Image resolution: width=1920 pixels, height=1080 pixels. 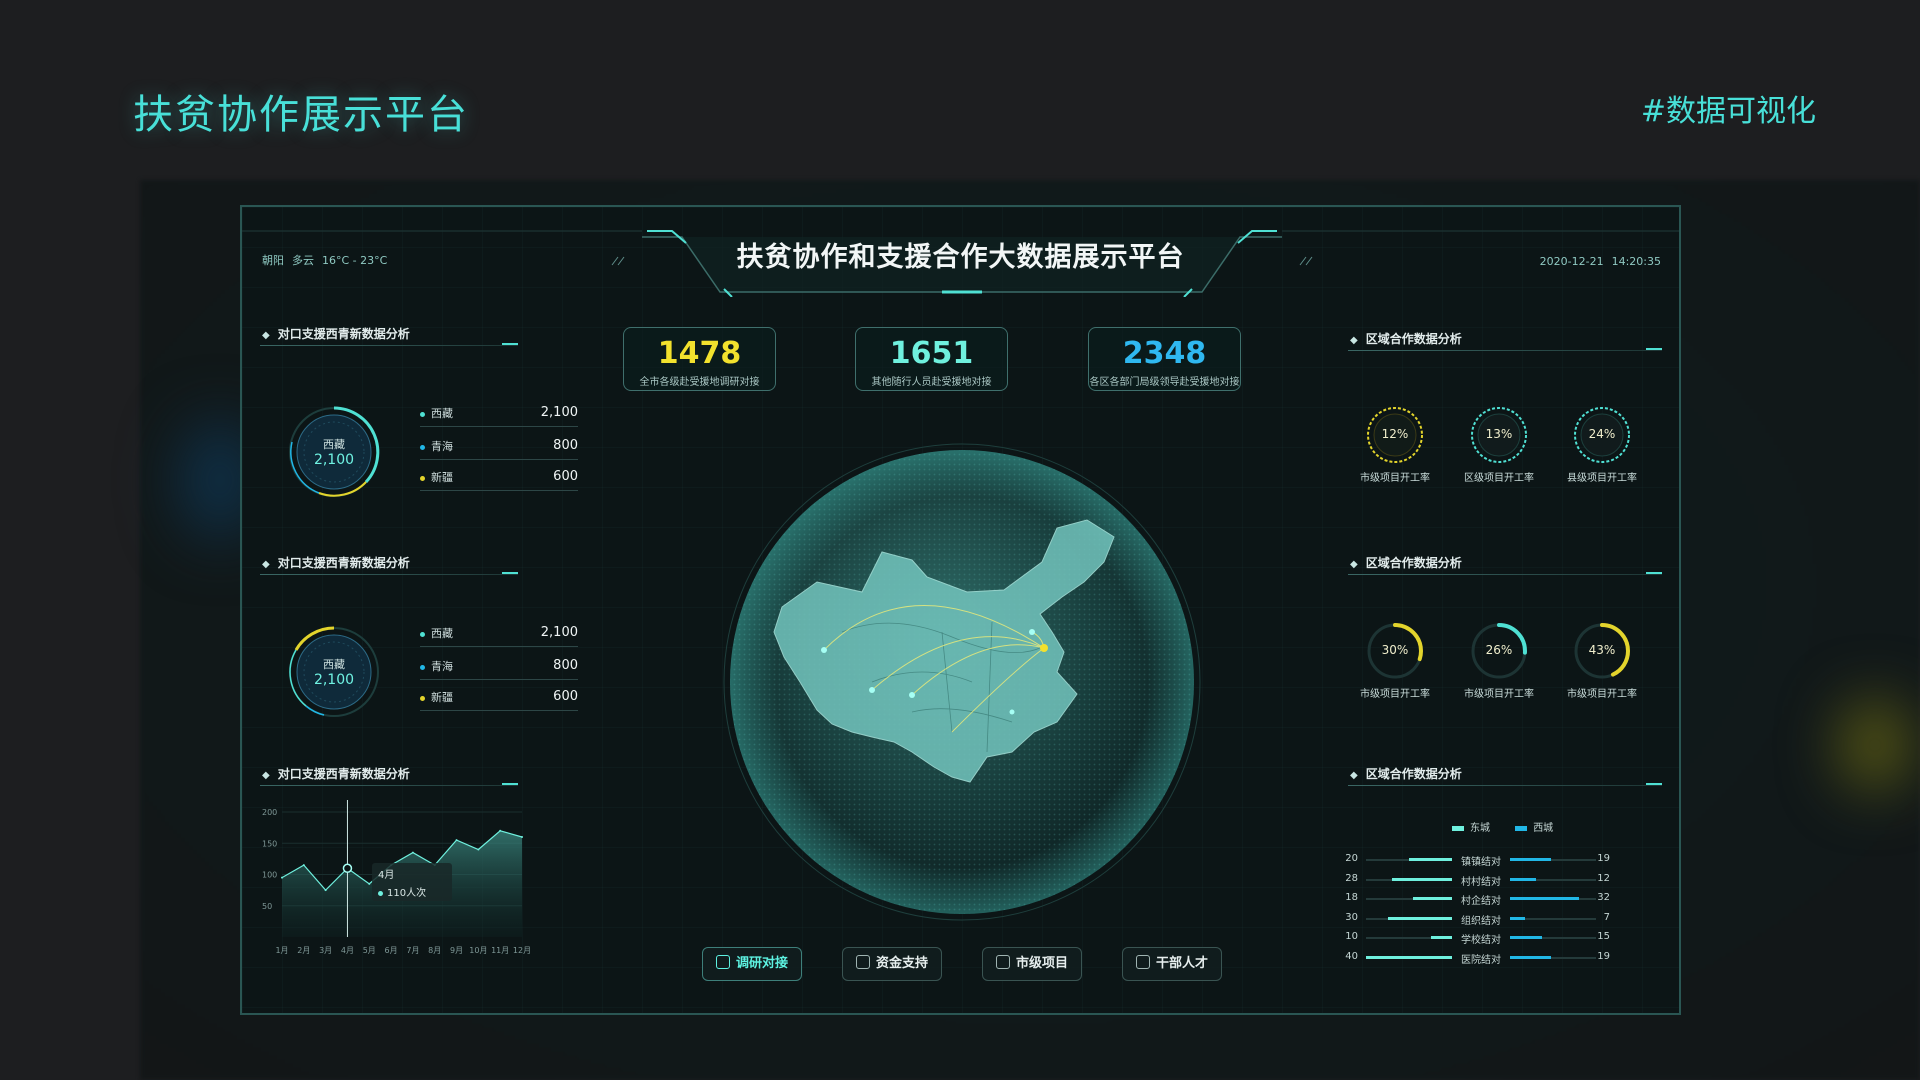 What do you see at coordinates (380, 893) in the screenshot?
I see `tooltip-dot` at bounding box center [380, 893].